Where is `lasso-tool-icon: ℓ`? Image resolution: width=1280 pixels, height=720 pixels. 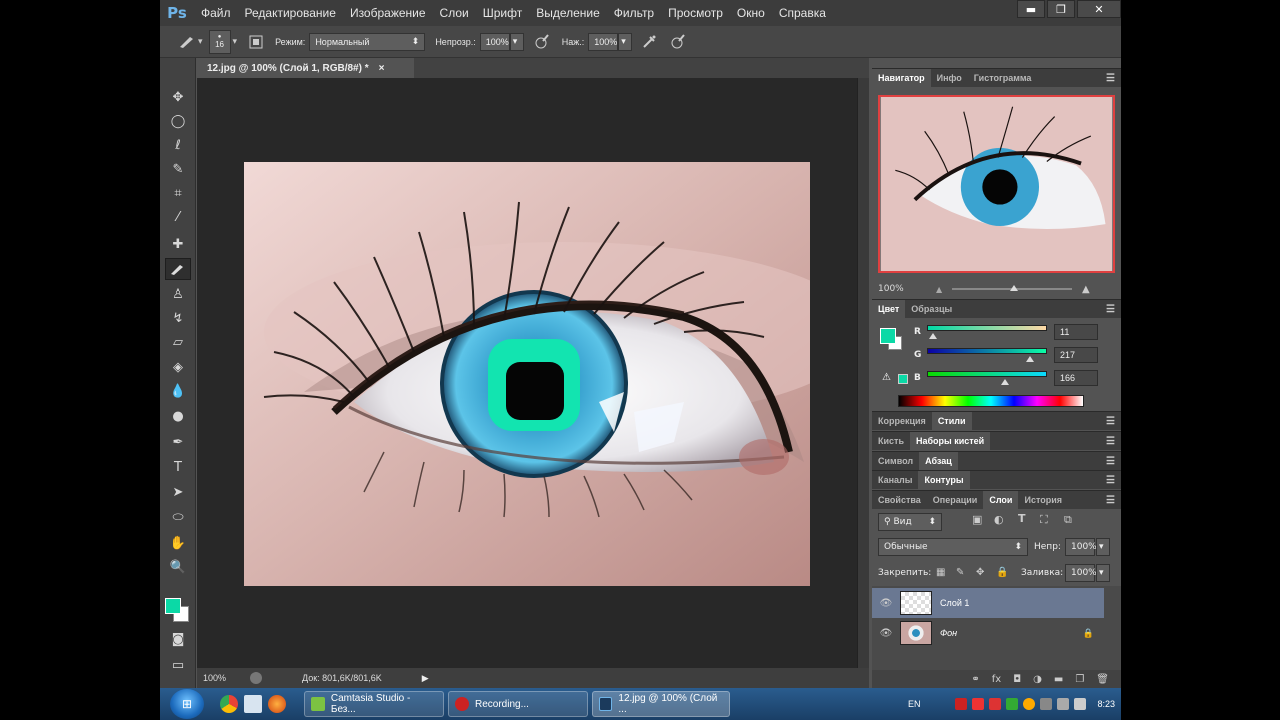 lasso-tool-icon: ℓ is located at coordinates (178, 145).